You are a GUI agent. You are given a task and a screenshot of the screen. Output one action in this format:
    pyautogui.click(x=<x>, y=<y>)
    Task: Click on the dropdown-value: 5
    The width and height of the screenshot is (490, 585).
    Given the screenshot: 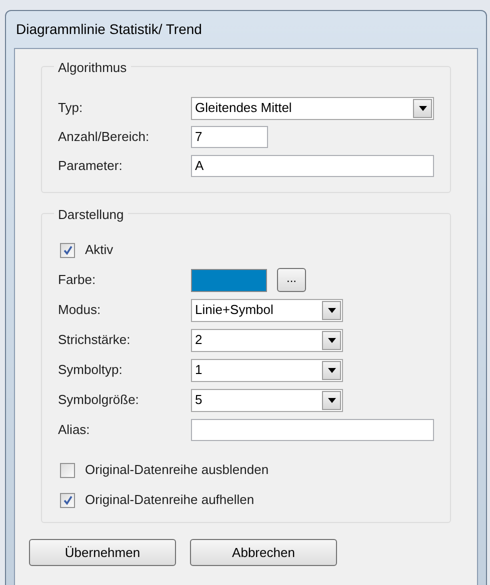 What is the action you would take?
    pyautogui.click(x=198, y=400)
    